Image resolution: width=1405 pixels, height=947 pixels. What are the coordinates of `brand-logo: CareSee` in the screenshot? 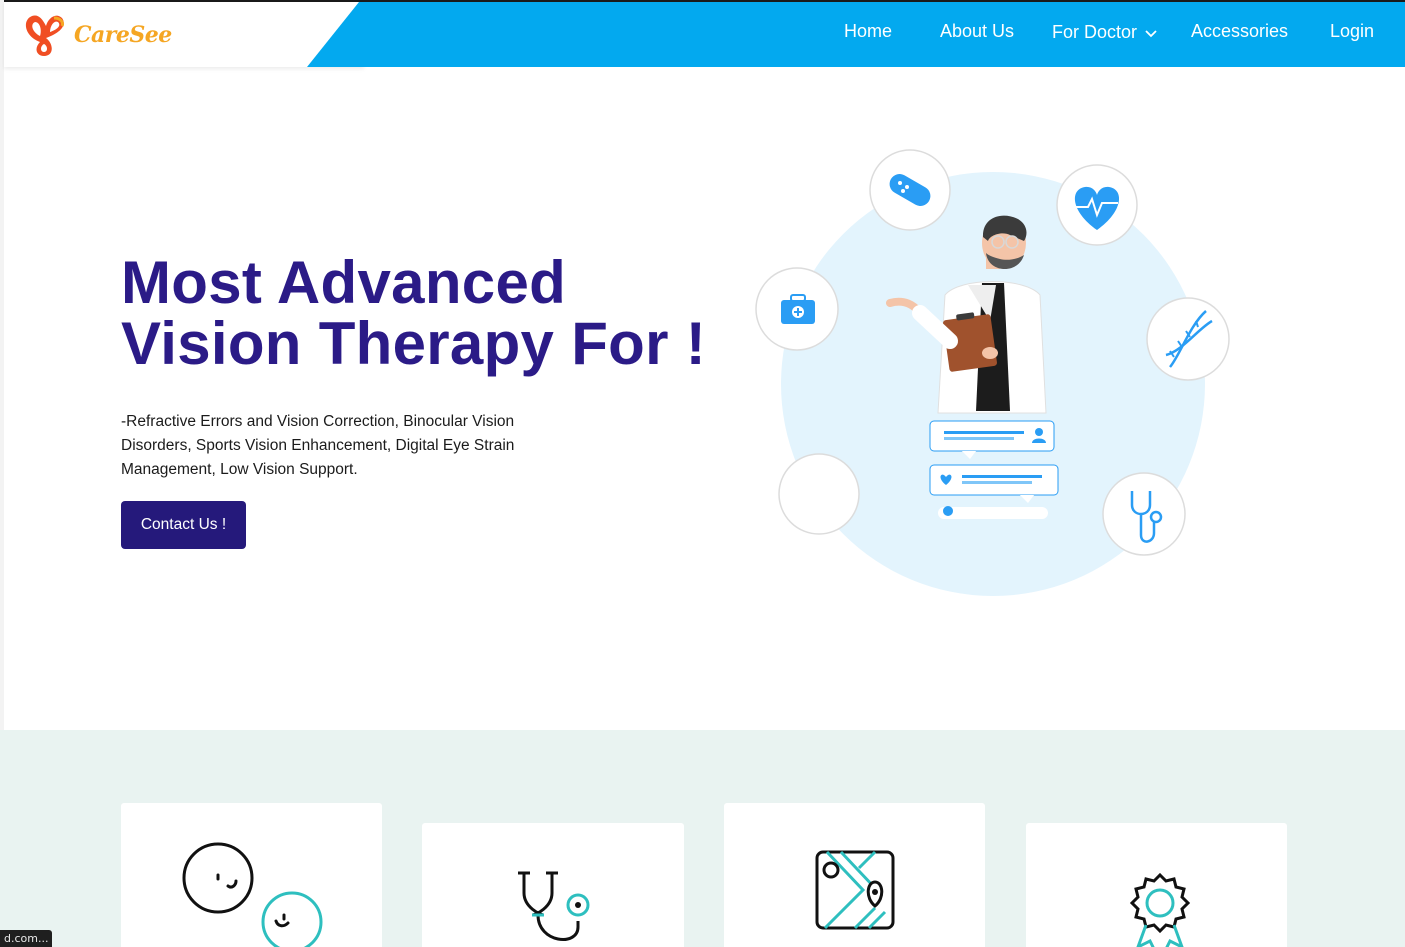 It's located at (98, 35).